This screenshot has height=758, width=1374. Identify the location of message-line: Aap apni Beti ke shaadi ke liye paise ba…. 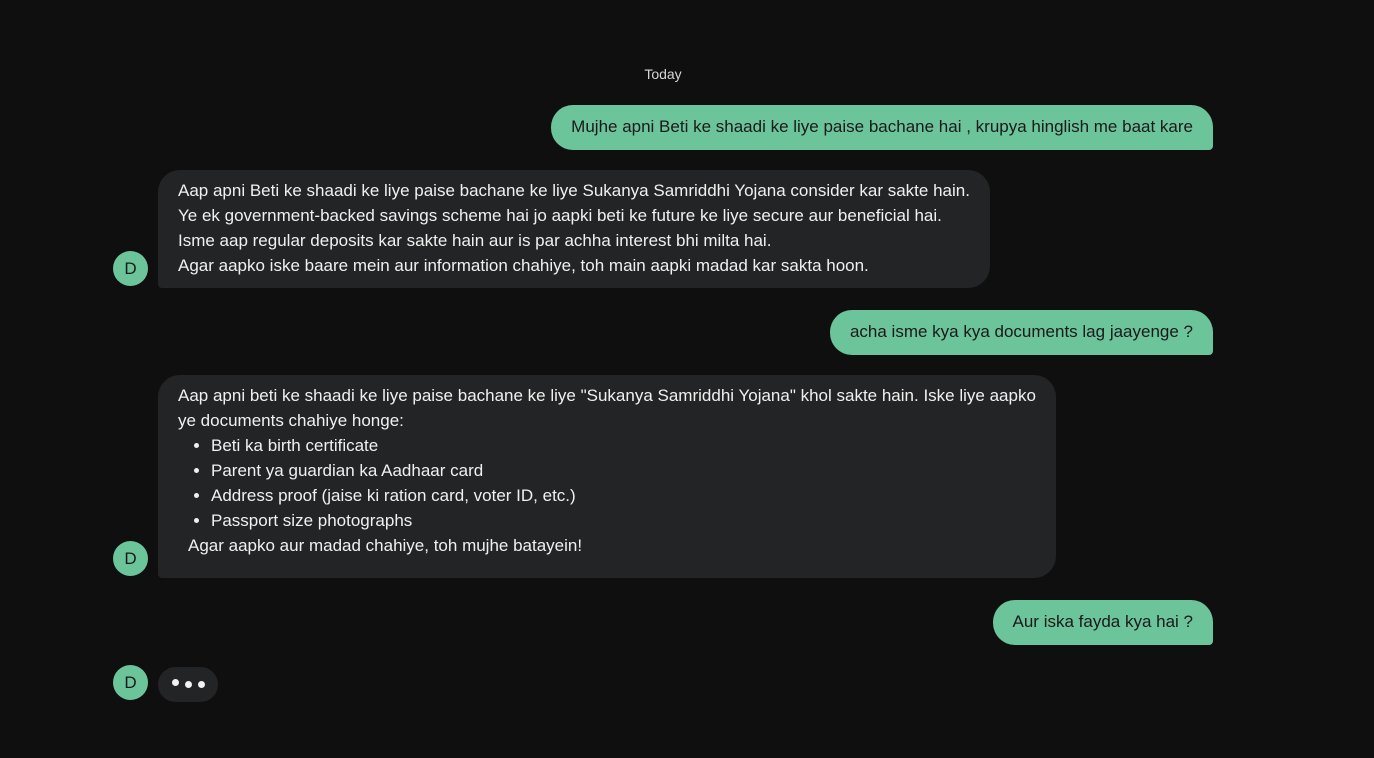
(574, 190).